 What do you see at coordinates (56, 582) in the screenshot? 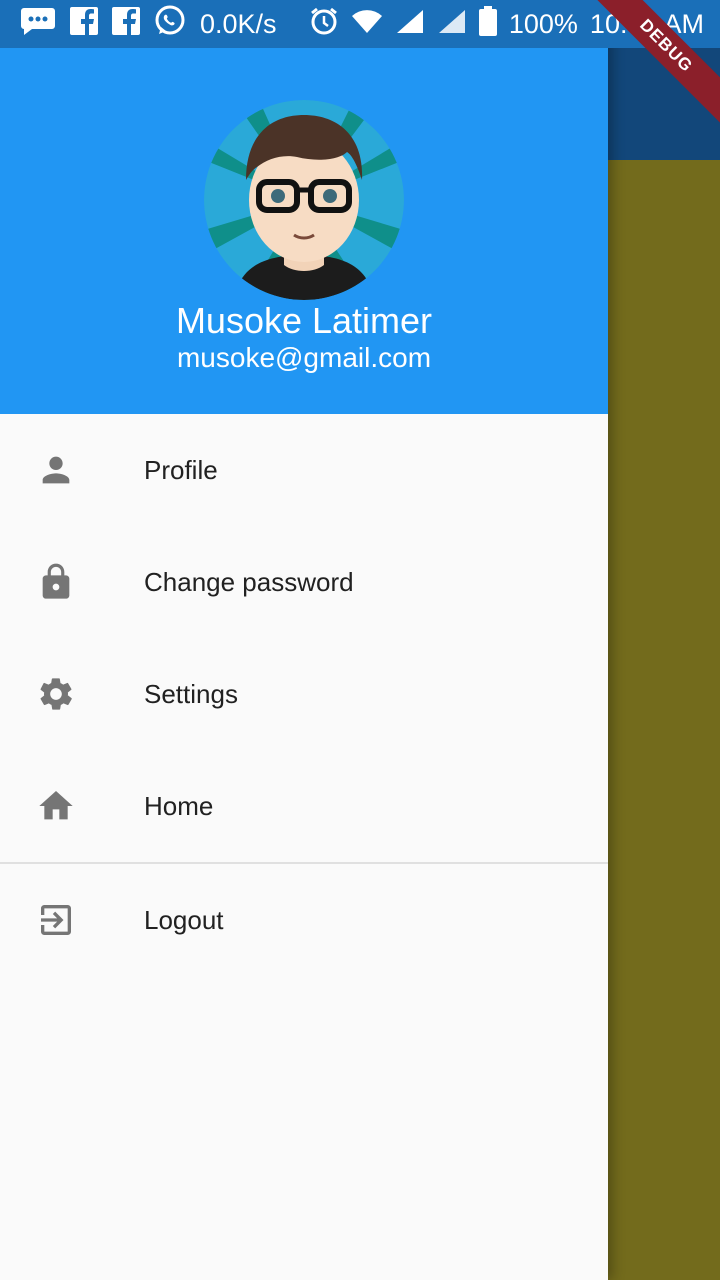
I see `lock-icon` at bounding box center [56, 582].